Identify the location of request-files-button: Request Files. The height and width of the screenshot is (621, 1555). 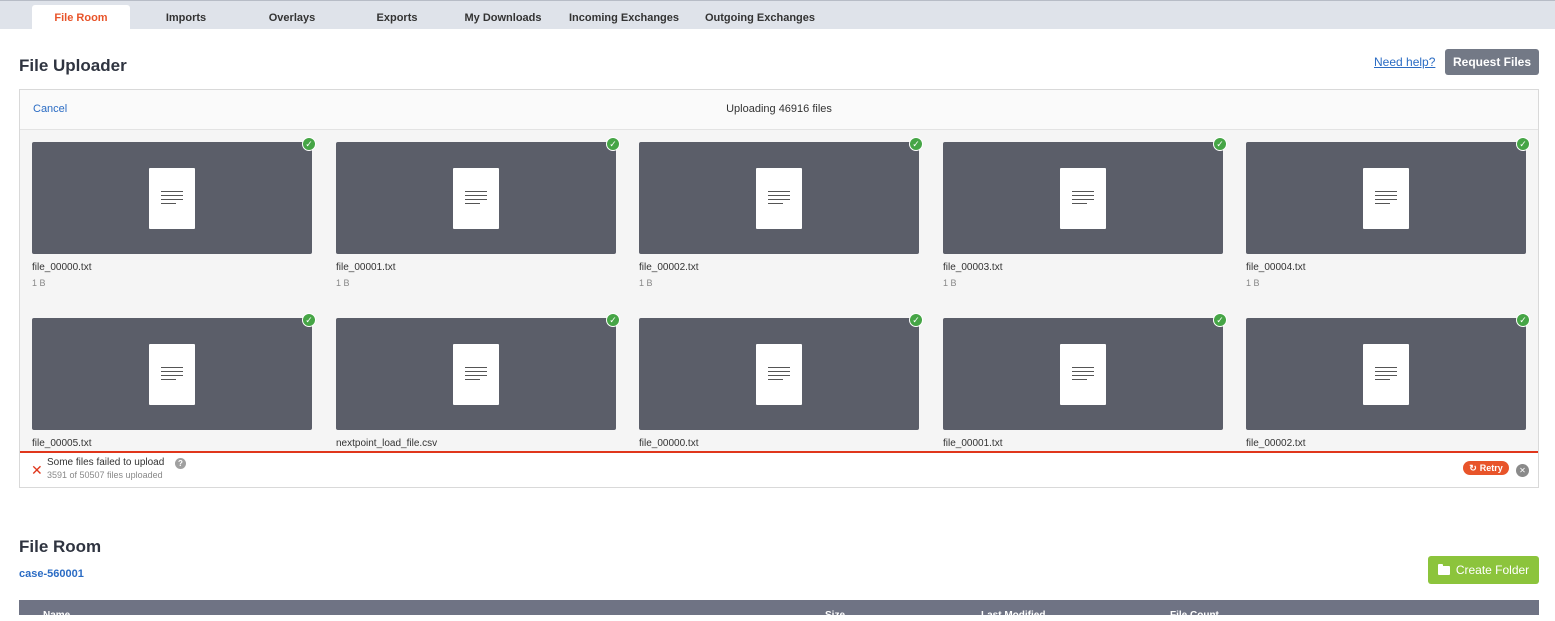
(1492, 62).